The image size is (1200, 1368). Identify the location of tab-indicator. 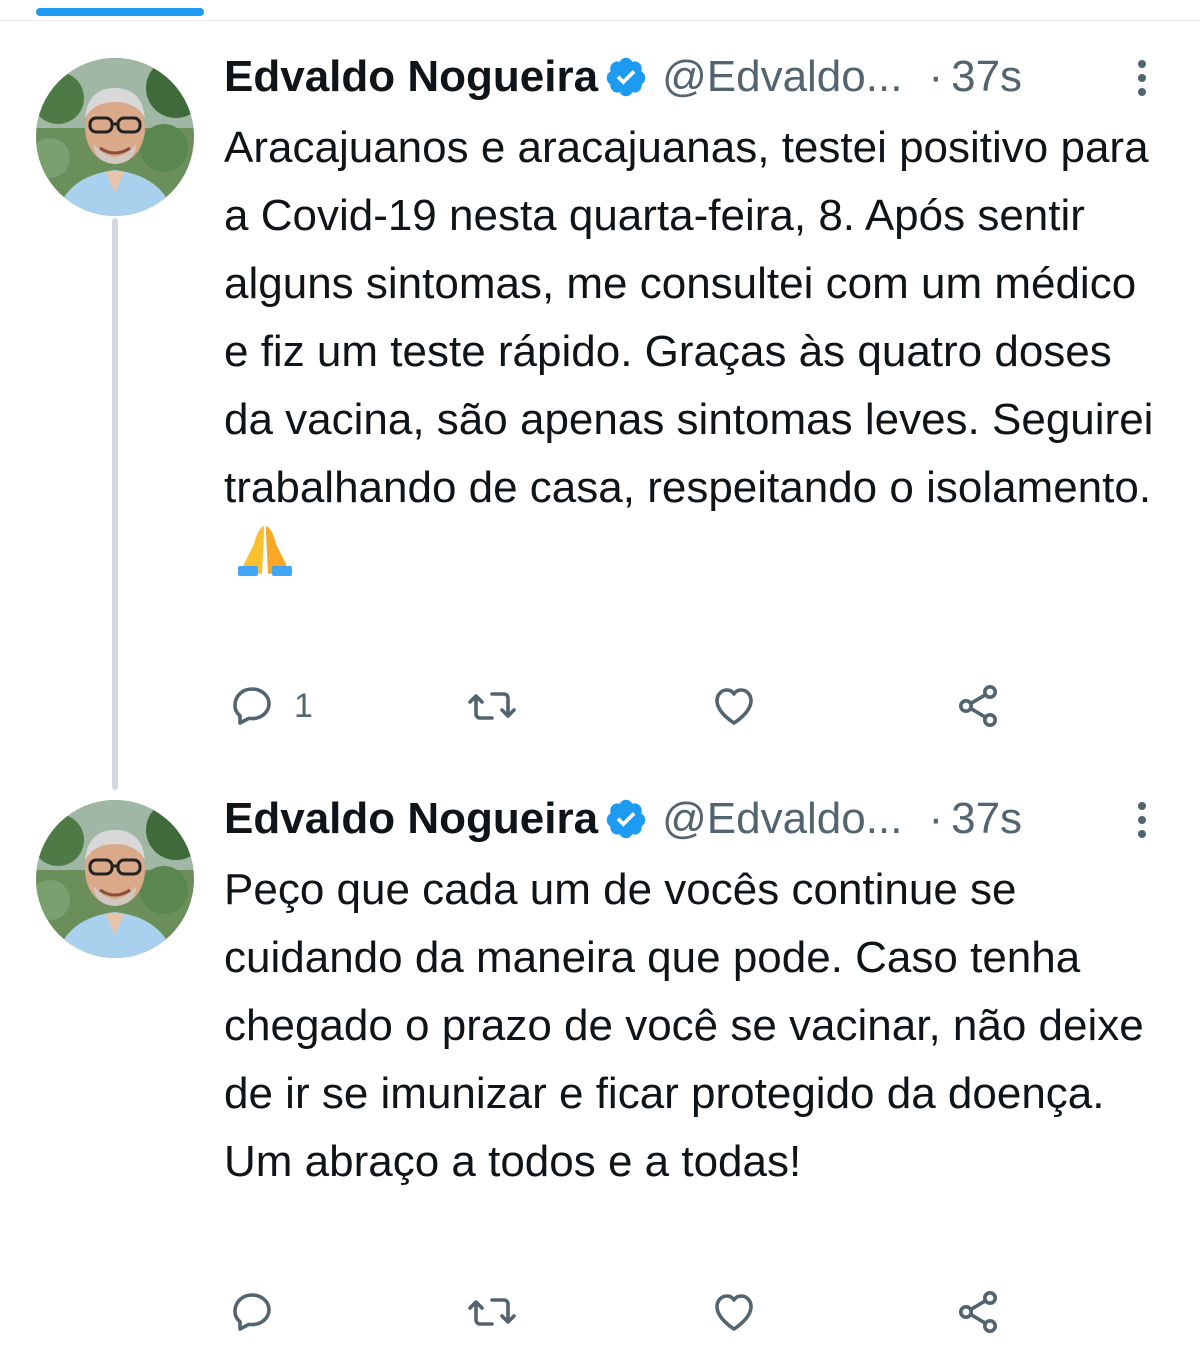
(120, 12).